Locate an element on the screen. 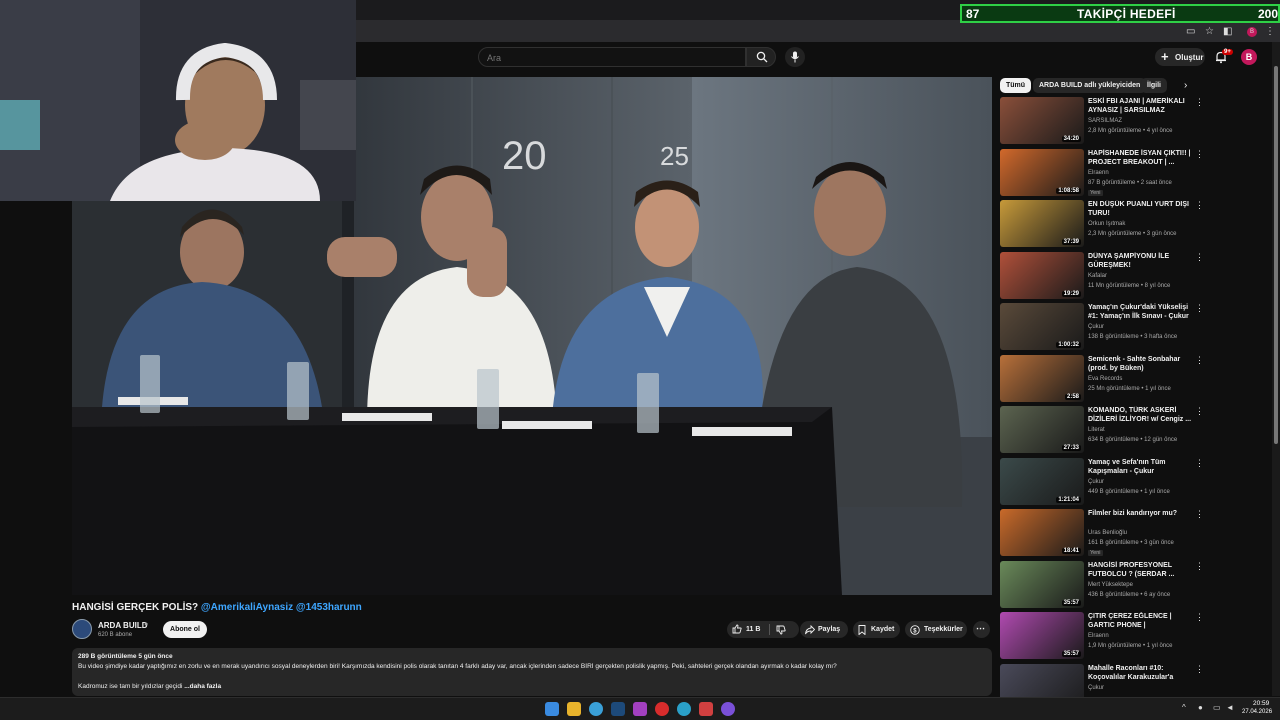 The width and height of the screenshot is (1280, 720). taskbar-time: 20:59 is located at coordinates (1261, 703).